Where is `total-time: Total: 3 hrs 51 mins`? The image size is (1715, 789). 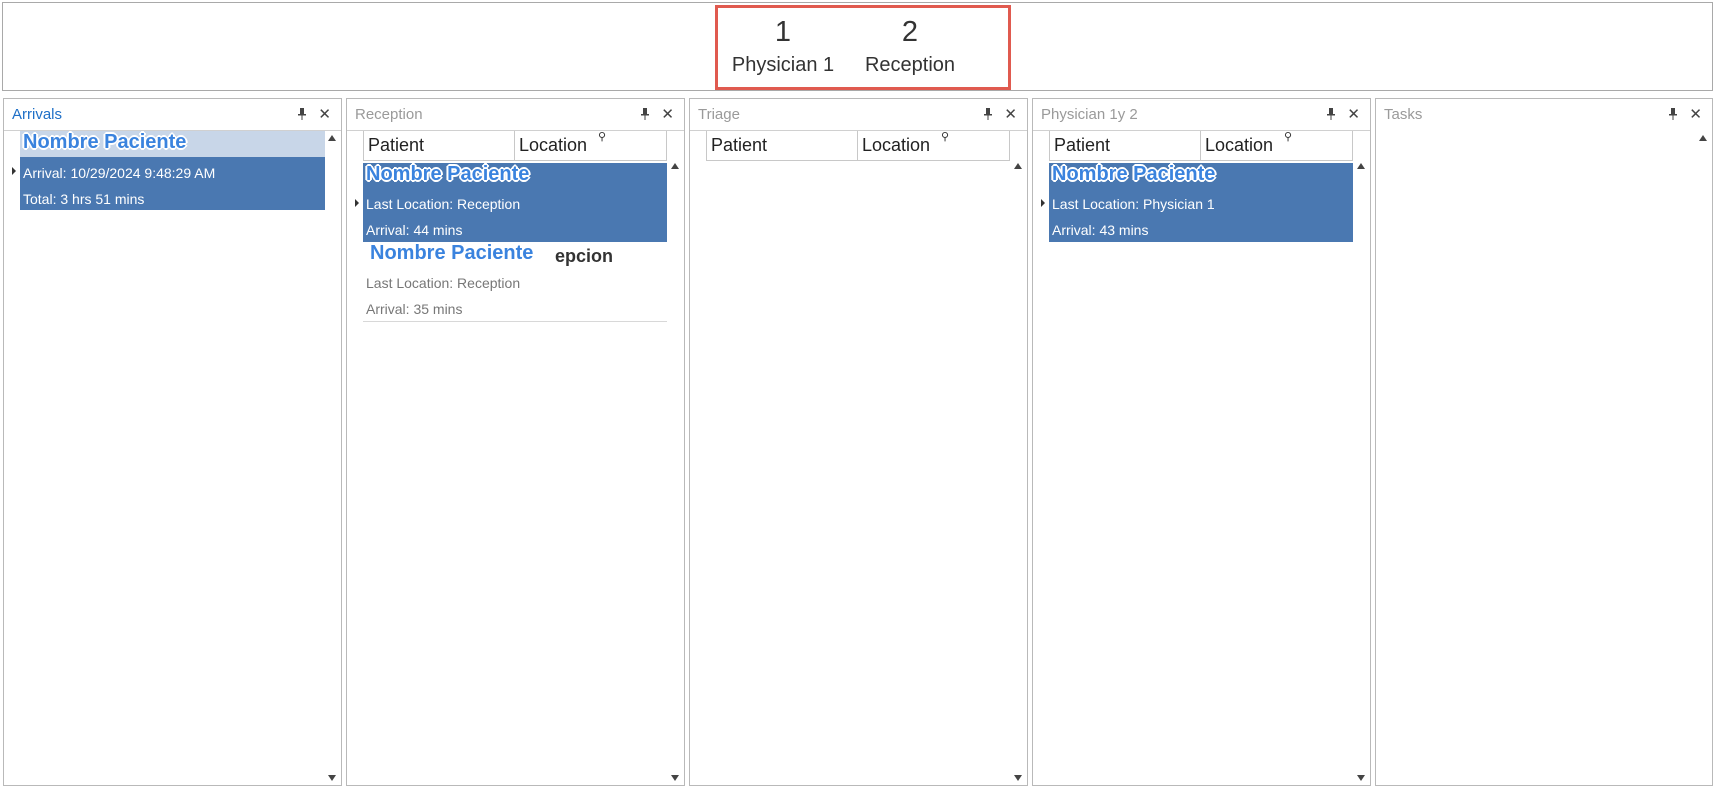 total-time: Total: 3 hrs 51 mins is located at coordinates (84, 199).